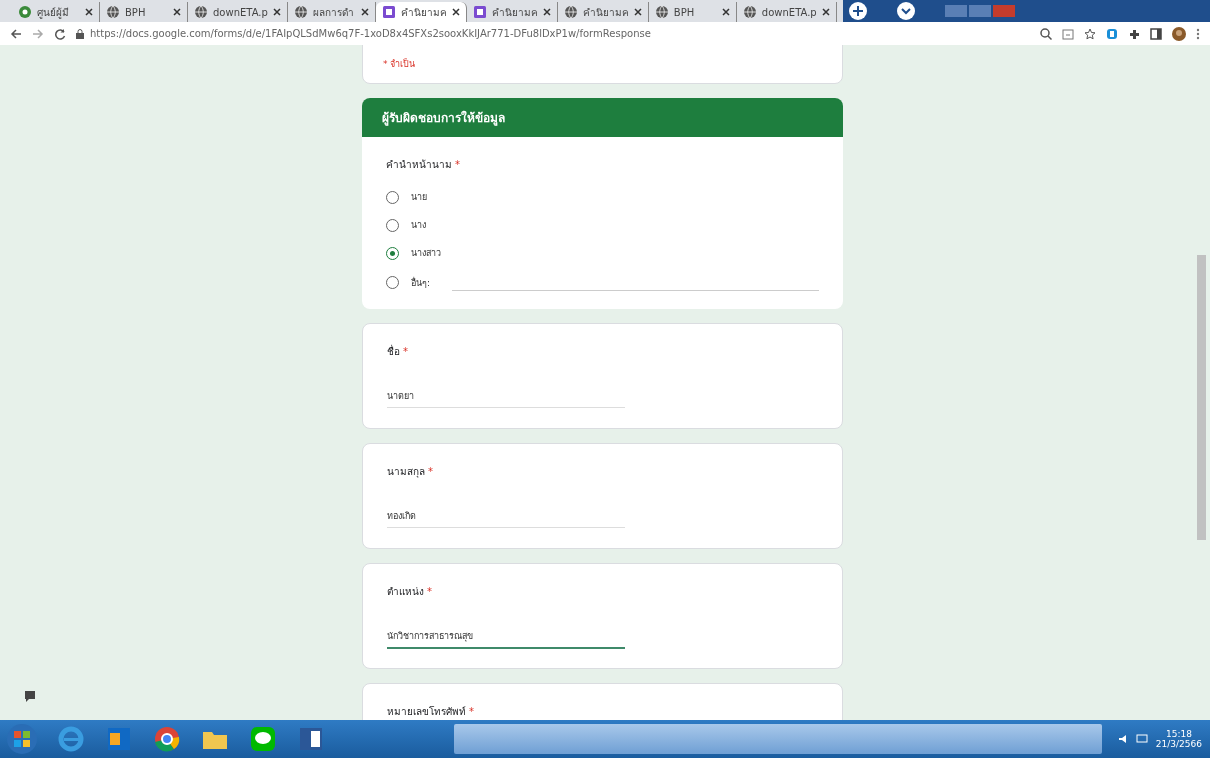 This screenshot has width=1210, height=758. Describe the element at coordinates (1178, 734) in the screenshot. I see `clock-time: 15:18` at that location.